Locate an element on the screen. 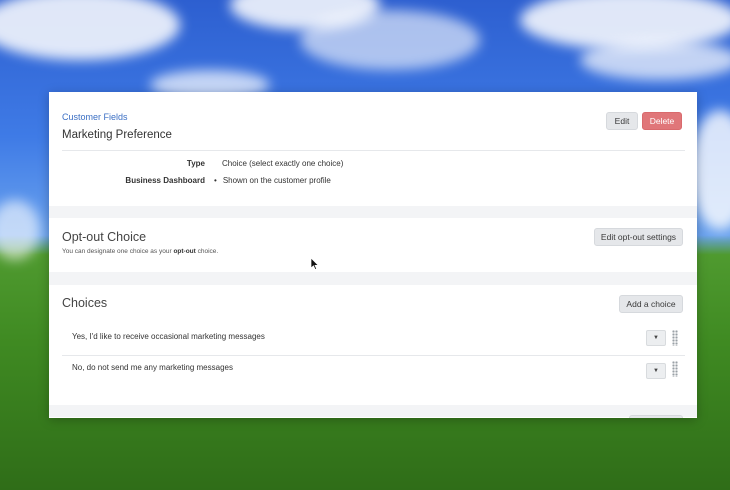 Image resolution: width=730 pixels, height=490 pixels. mouse-pointer-icon is located at coordinates (315, 264).